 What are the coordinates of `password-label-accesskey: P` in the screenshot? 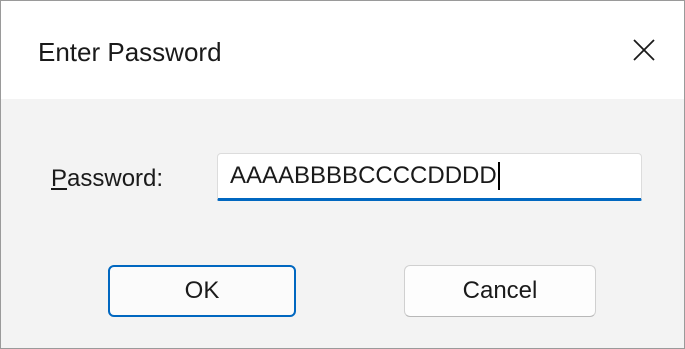 It's located at (59, 178).